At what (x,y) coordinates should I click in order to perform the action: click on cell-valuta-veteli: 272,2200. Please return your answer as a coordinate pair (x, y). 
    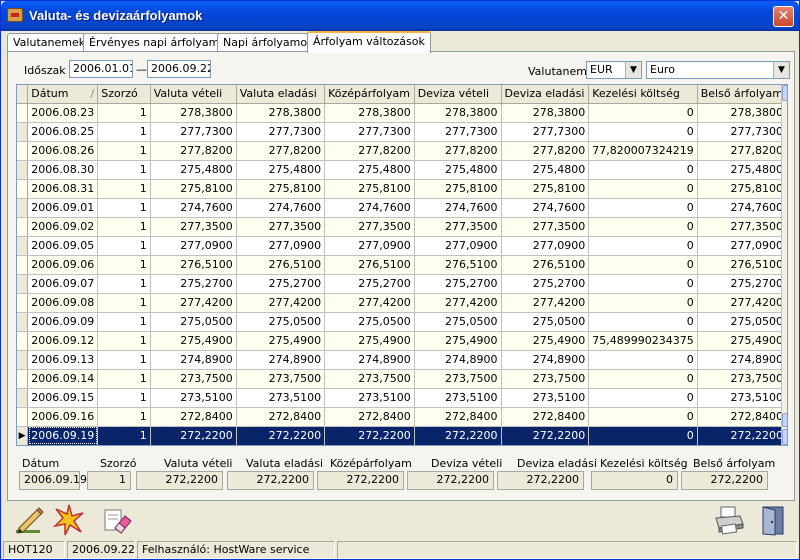
    Looking at the image, I should click on (193, 435).